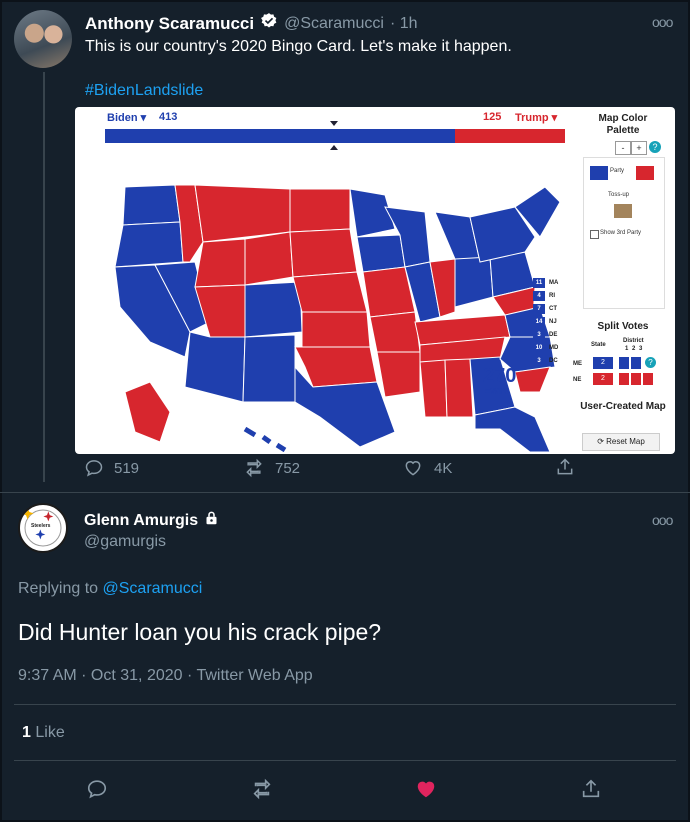 The height and width of the screenshot is (822, 690). Describe the element at coordinates (655, 147) in the screenshot. I see `help-icon: ?` at that location.